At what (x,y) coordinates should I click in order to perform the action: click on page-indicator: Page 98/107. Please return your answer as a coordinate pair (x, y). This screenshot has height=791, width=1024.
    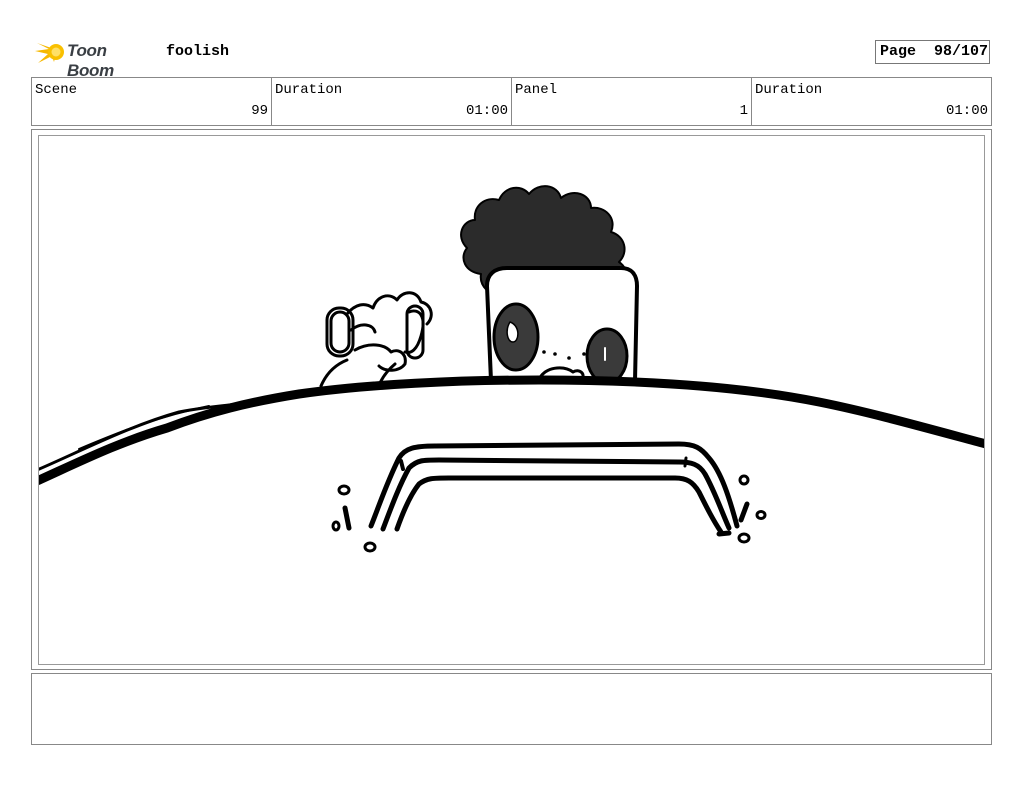
    Looking at the image, I should click on (932, 52).